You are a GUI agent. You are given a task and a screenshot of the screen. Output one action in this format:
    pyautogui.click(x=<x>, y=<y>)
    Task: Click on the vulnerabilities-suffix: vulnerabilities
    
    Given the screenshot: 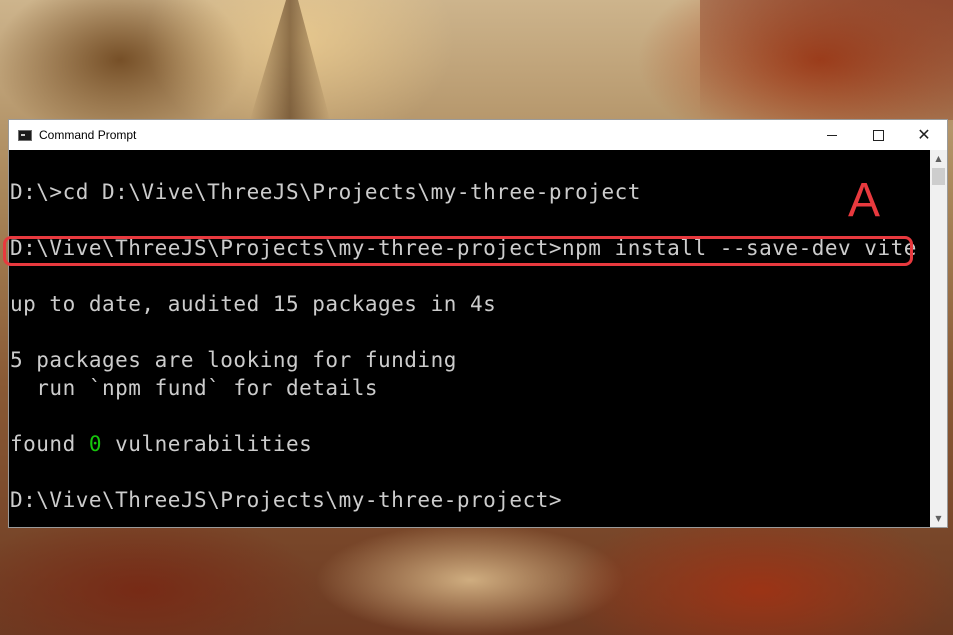 What is the action you would take?
    pyautogui.click(x=207, y=444)
    